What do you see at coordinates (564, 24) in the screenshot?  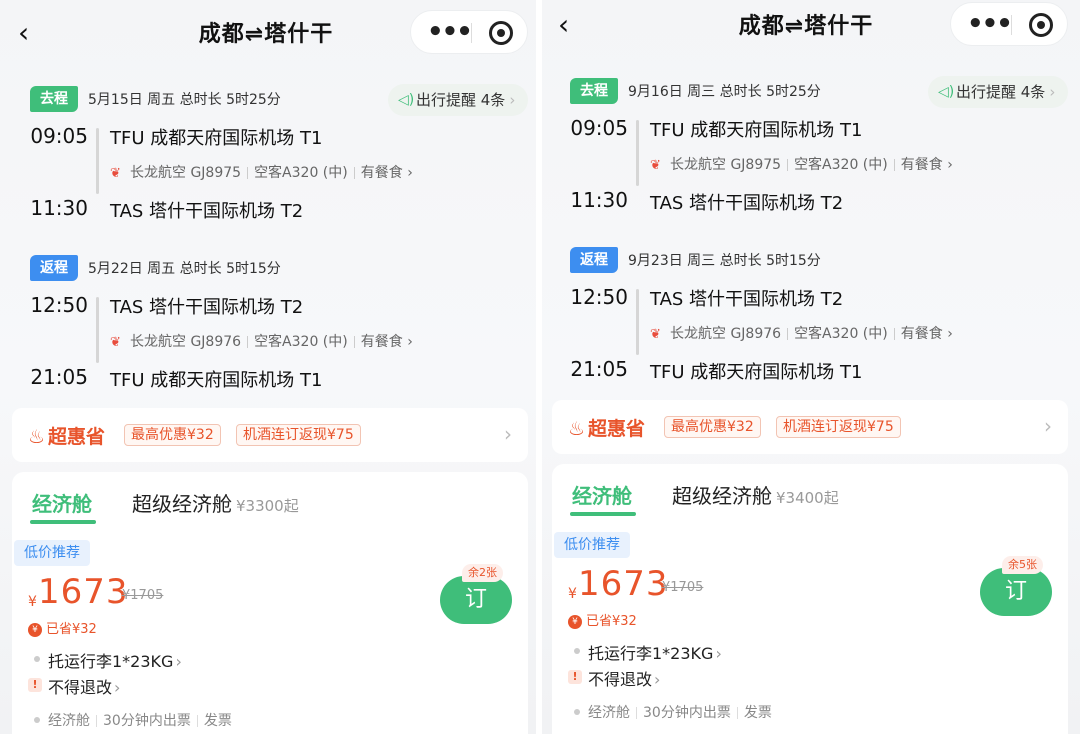 I see `chevron-left-icon: ‹` at bounding box center [564, 24].